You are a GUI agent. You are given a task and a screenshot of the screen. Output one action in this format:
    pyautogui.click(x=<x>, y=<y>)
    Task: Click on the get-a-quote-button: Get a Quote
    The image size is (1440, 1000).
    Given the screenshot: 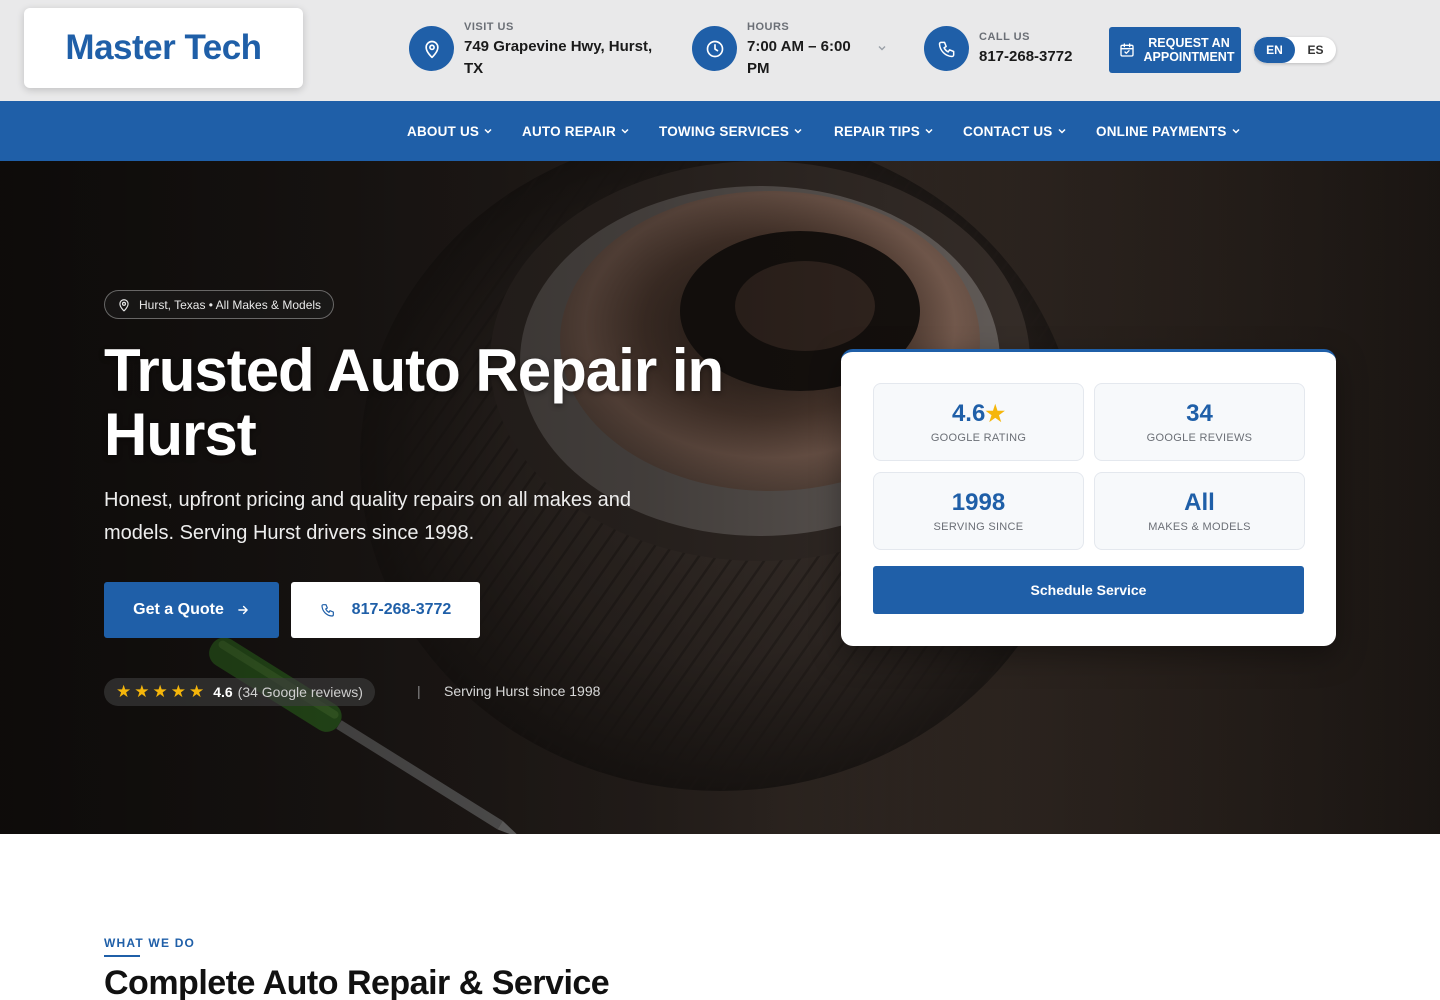 What is the action you would take?
    pyautogui.click(x=191, y=610)
    